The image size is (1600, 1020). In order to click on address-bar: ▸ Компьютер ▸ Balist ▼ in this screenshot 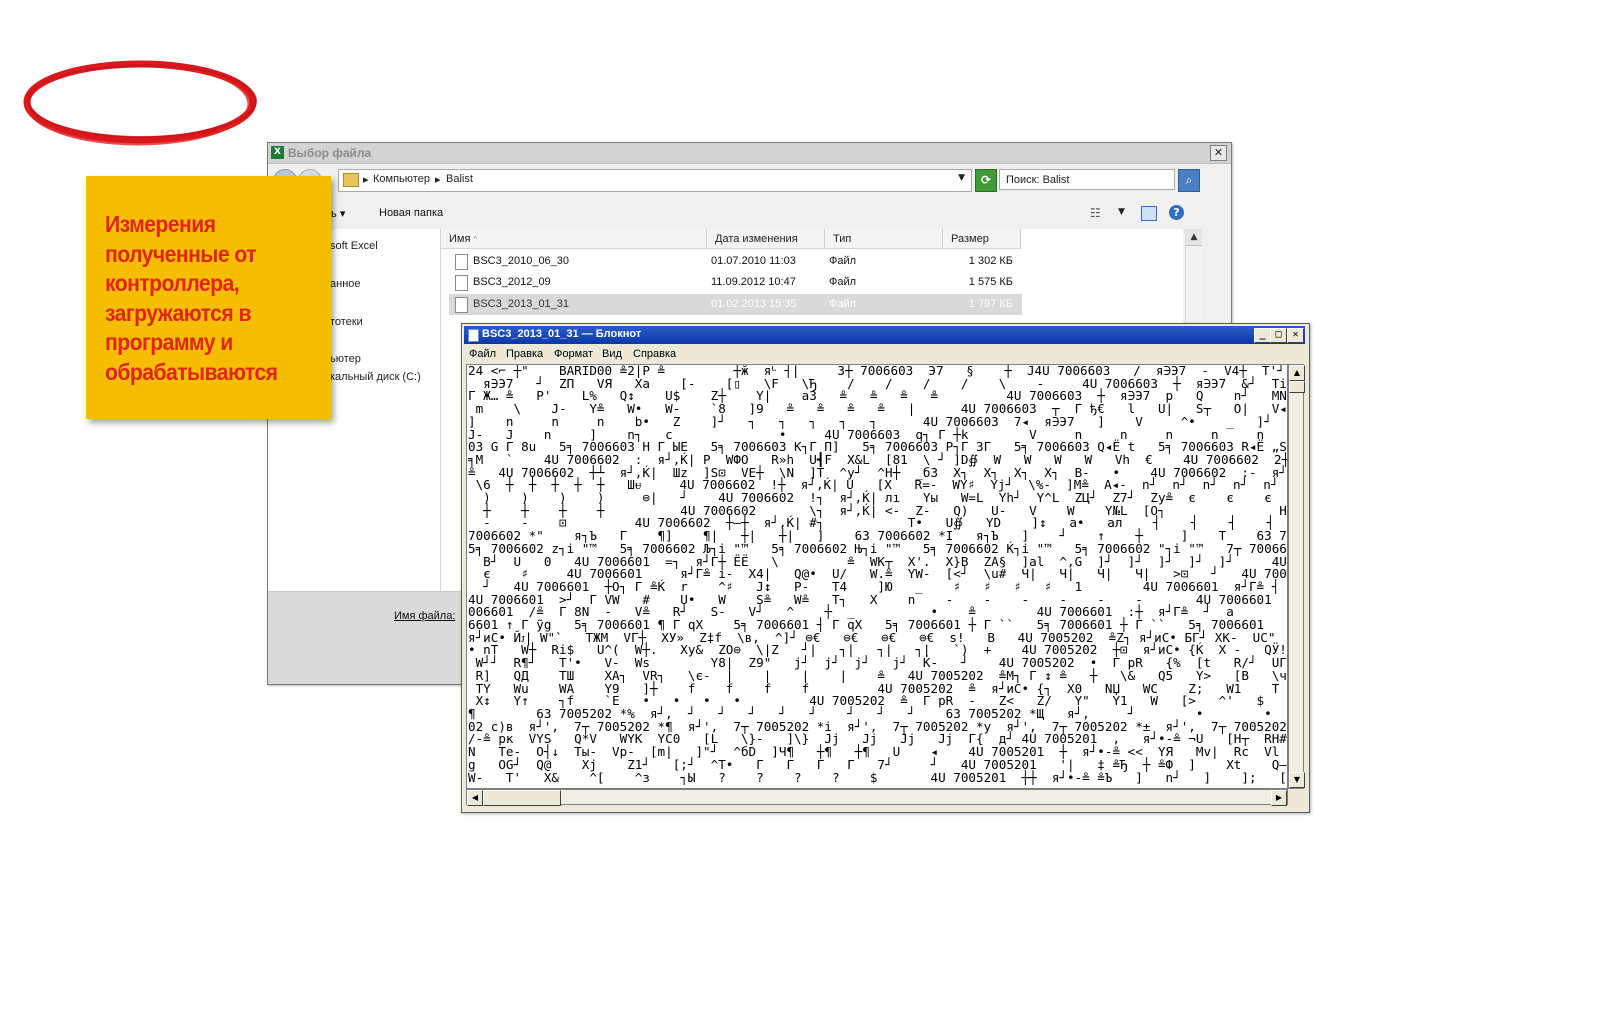, I will do `click(655, 180)`.